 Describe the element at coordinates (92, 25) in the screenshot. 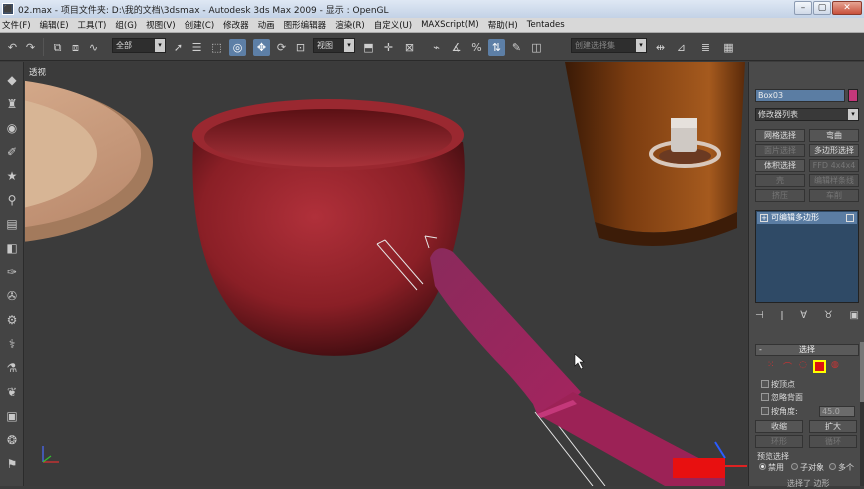

I see `menu-tools: 工具(T)` at that location.